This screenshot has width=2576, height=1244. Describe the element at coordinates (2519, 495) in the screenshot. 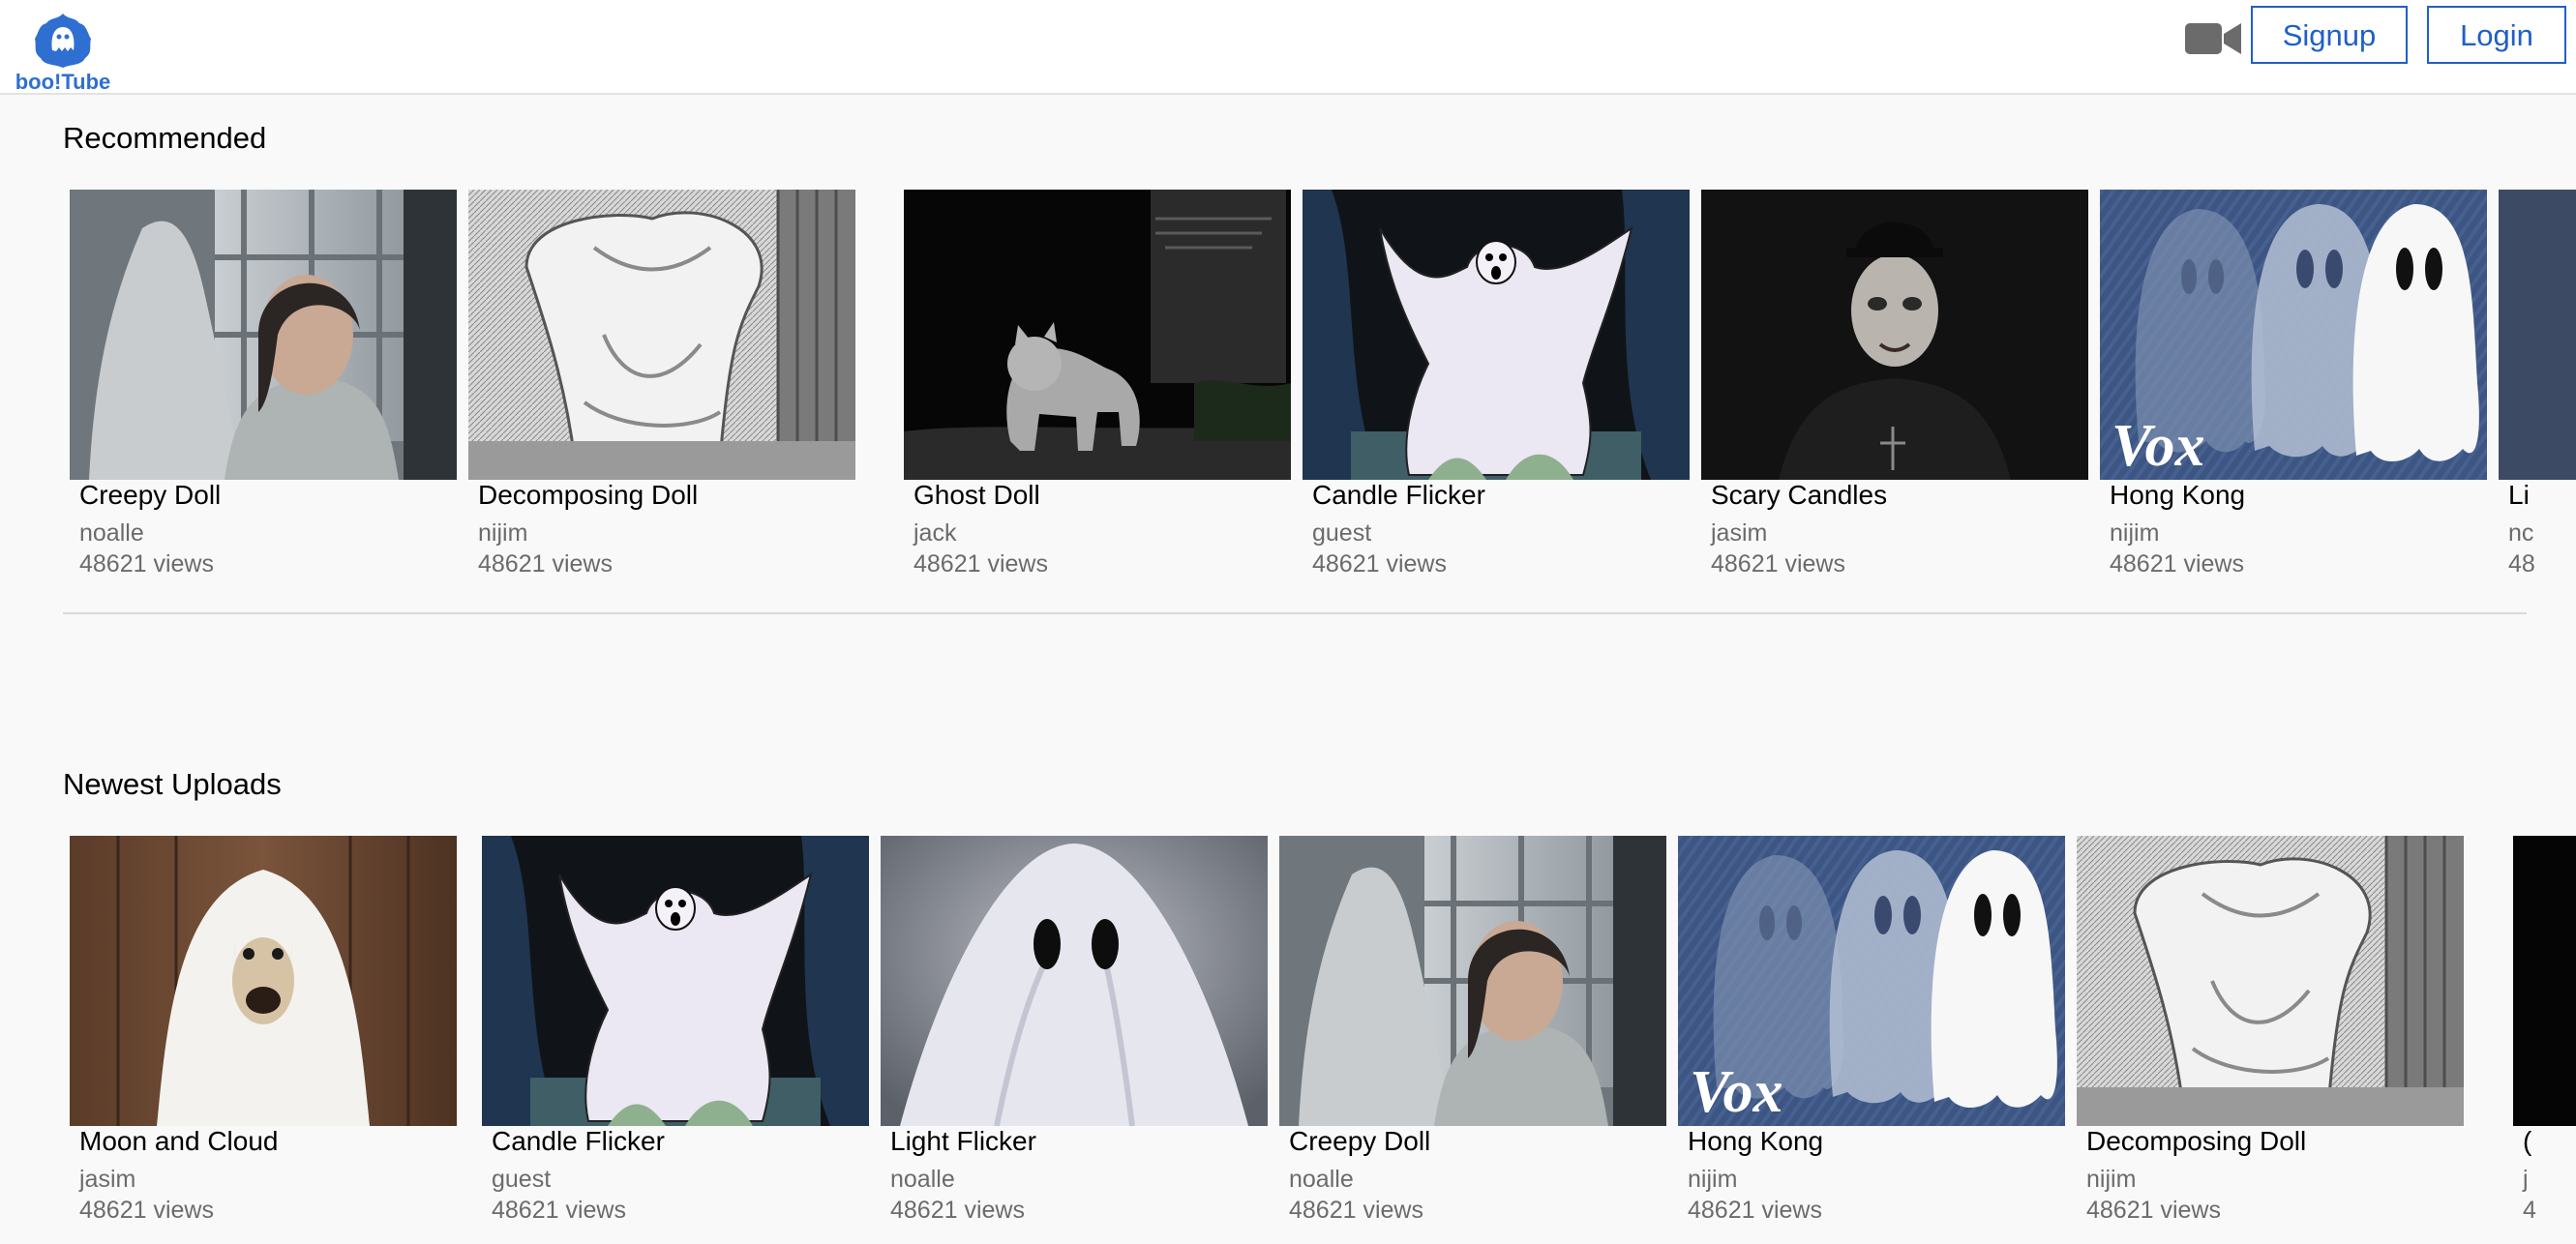

I see `video-title: Li` at that location.